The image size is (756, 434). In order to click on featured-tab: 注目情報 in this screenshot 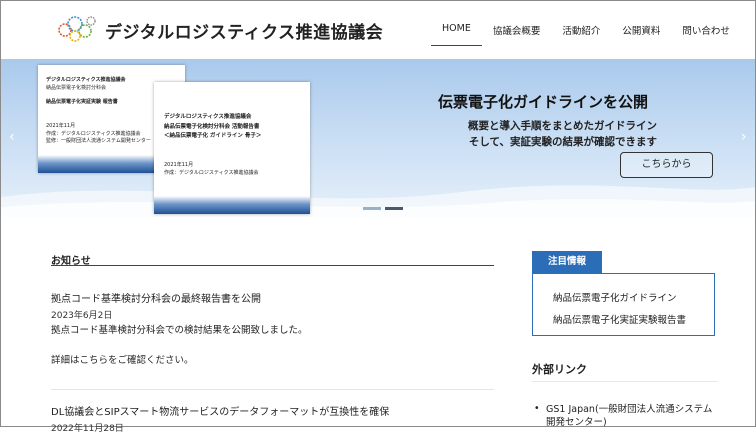, I will do `click(567, 262)`.